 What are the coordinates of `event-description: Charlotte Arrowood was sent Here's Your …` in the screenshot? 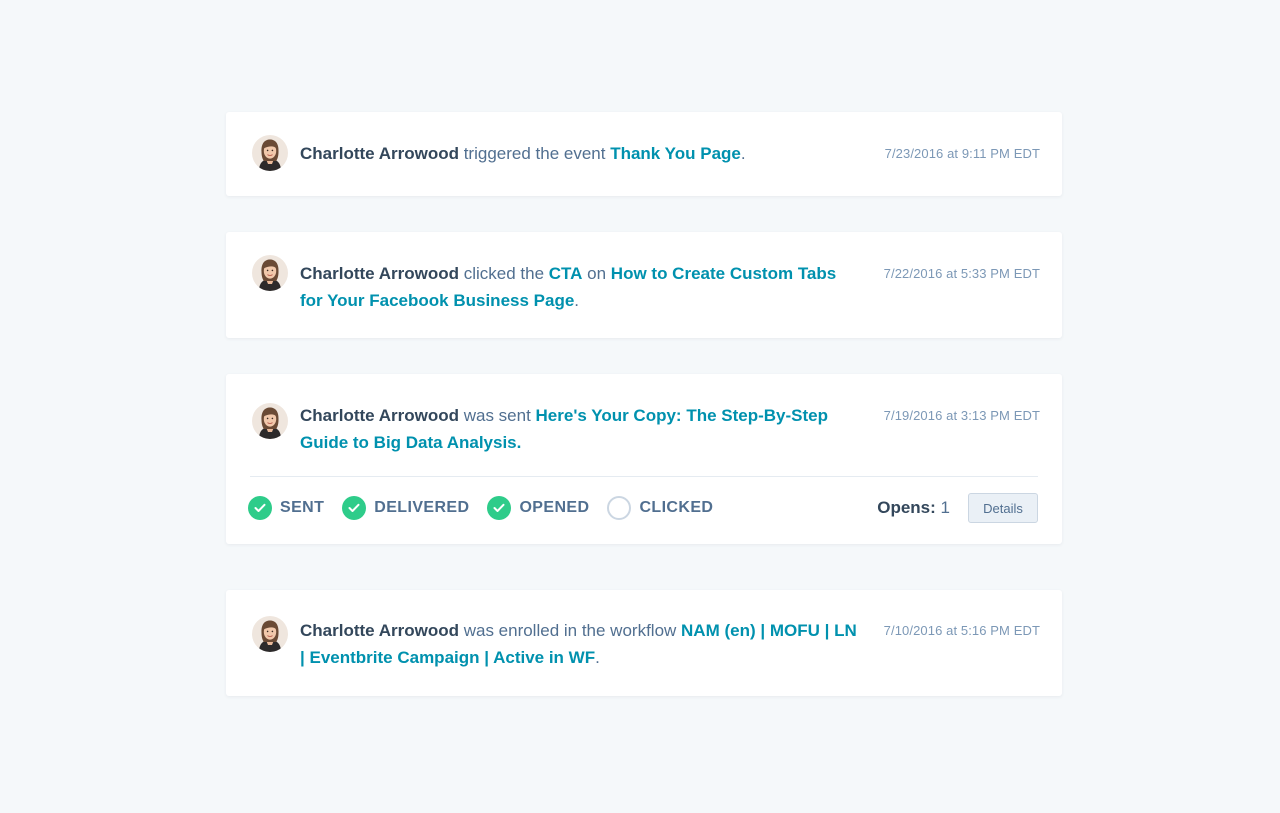 It's located at (580, 429).